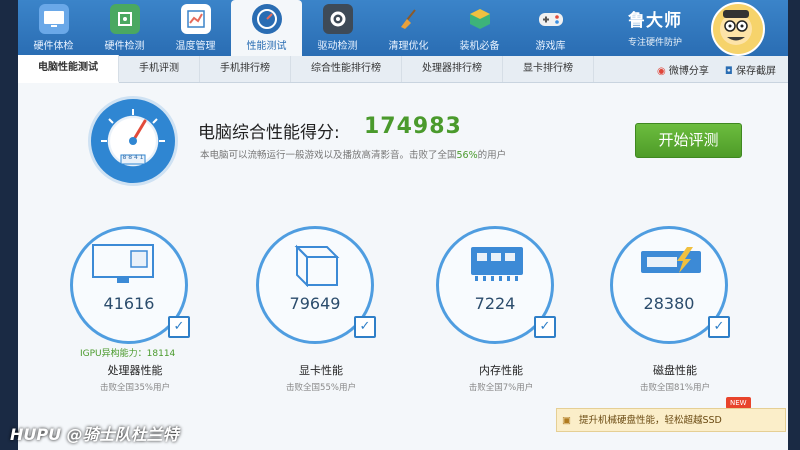  I want to click on tab-phone-review: 手机评测, so click(159, 69).